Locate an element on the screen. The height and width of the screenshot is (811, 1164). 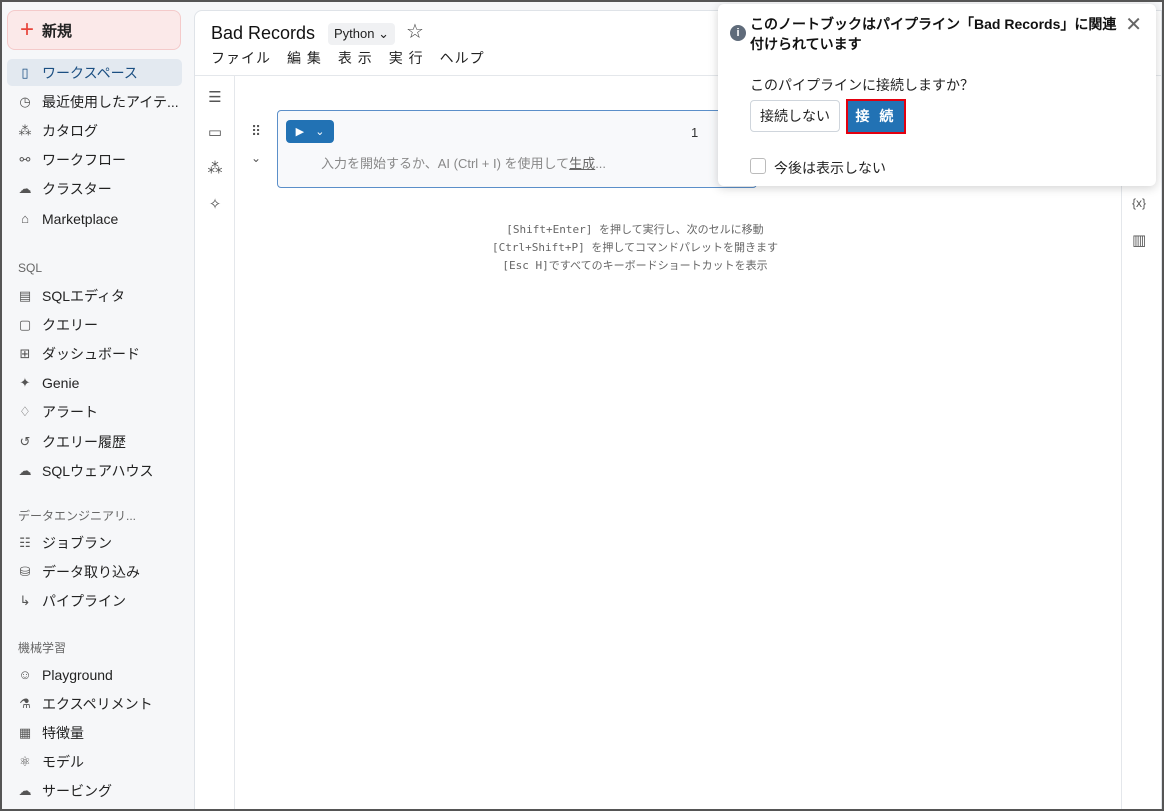
popup-question: このパイプラインに接続しますか？ is located at coordinates (862, 85).